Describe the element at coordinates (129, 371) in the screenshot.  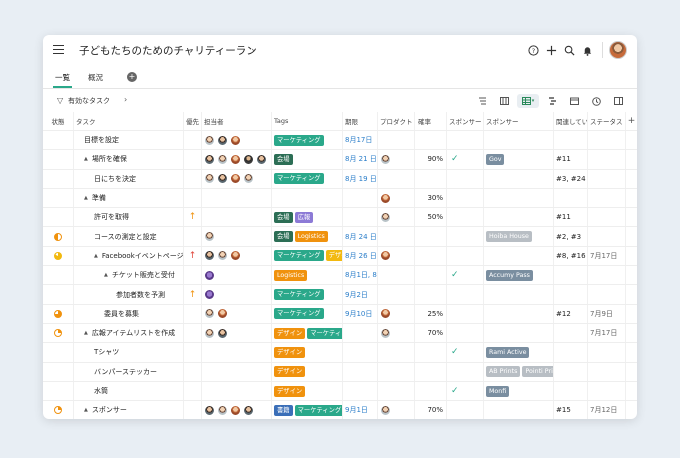
I see `task-cell: バンパーステッカー` at that location.